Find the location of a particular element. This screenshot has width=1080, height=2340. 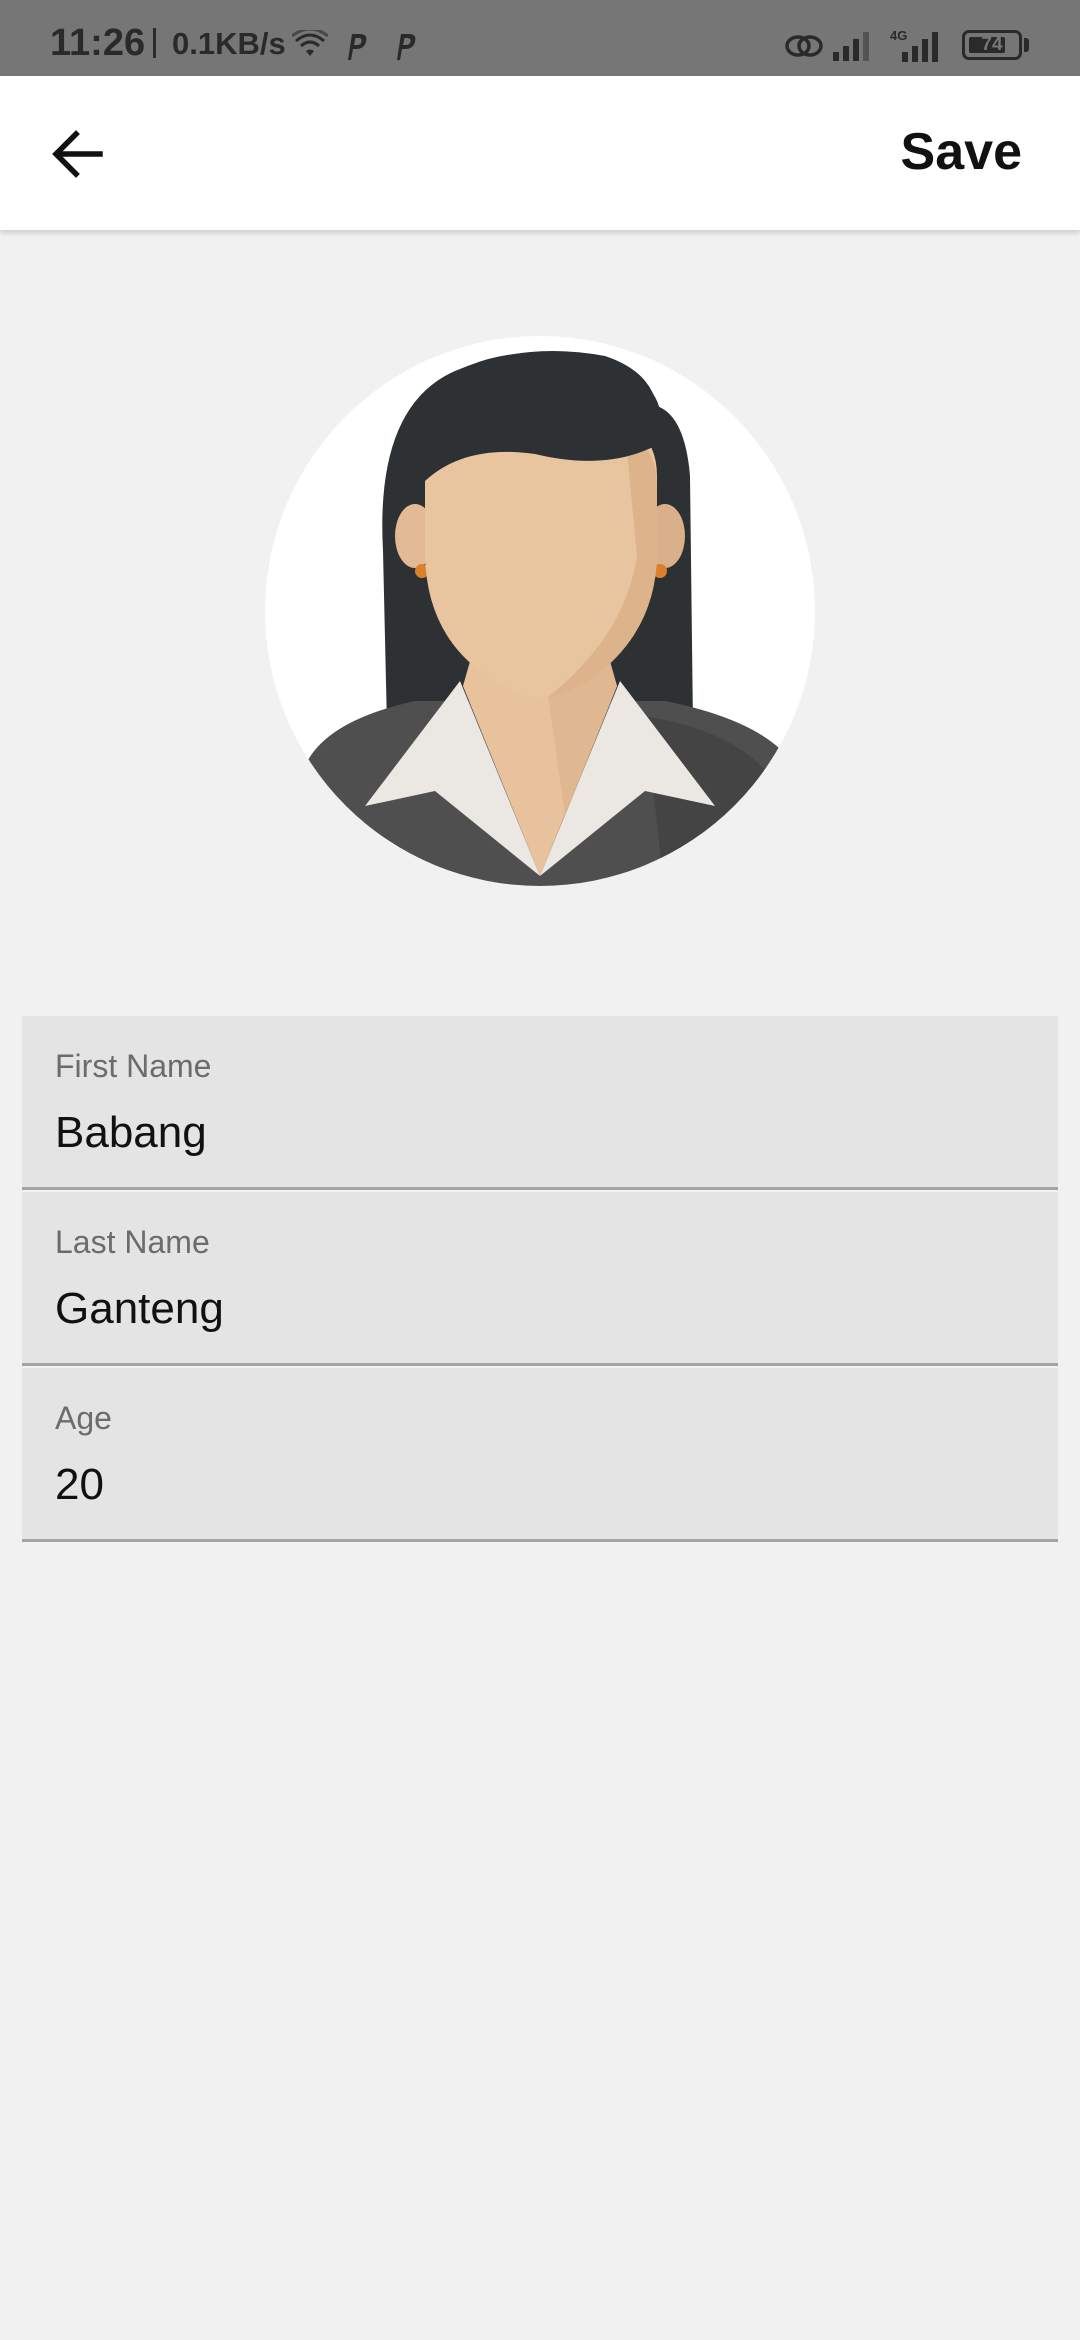

save-button: Save is located at coordinates (961, 152).